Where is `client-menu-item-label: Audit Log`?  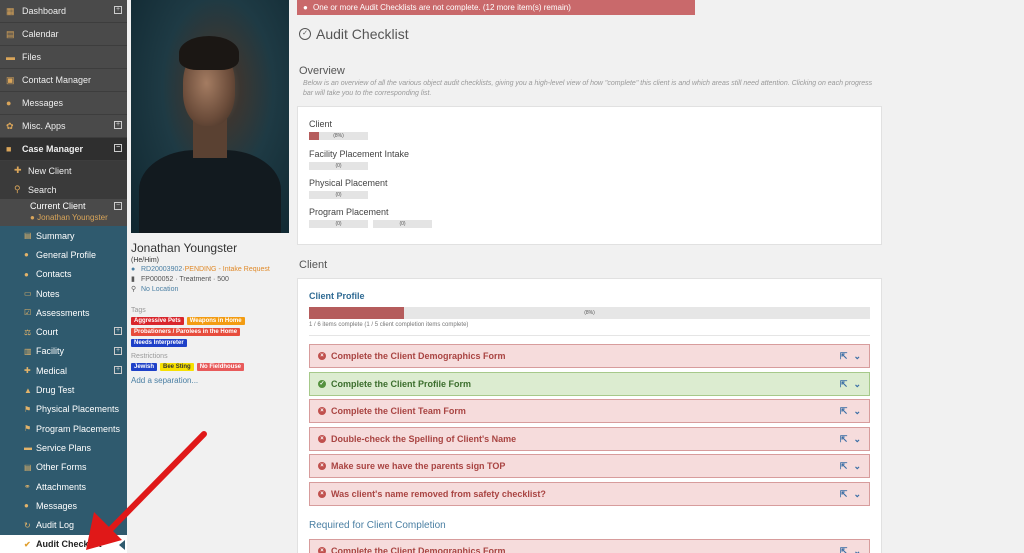
client-menu-item-label: Audit Log is located at coordinates (55, 525).